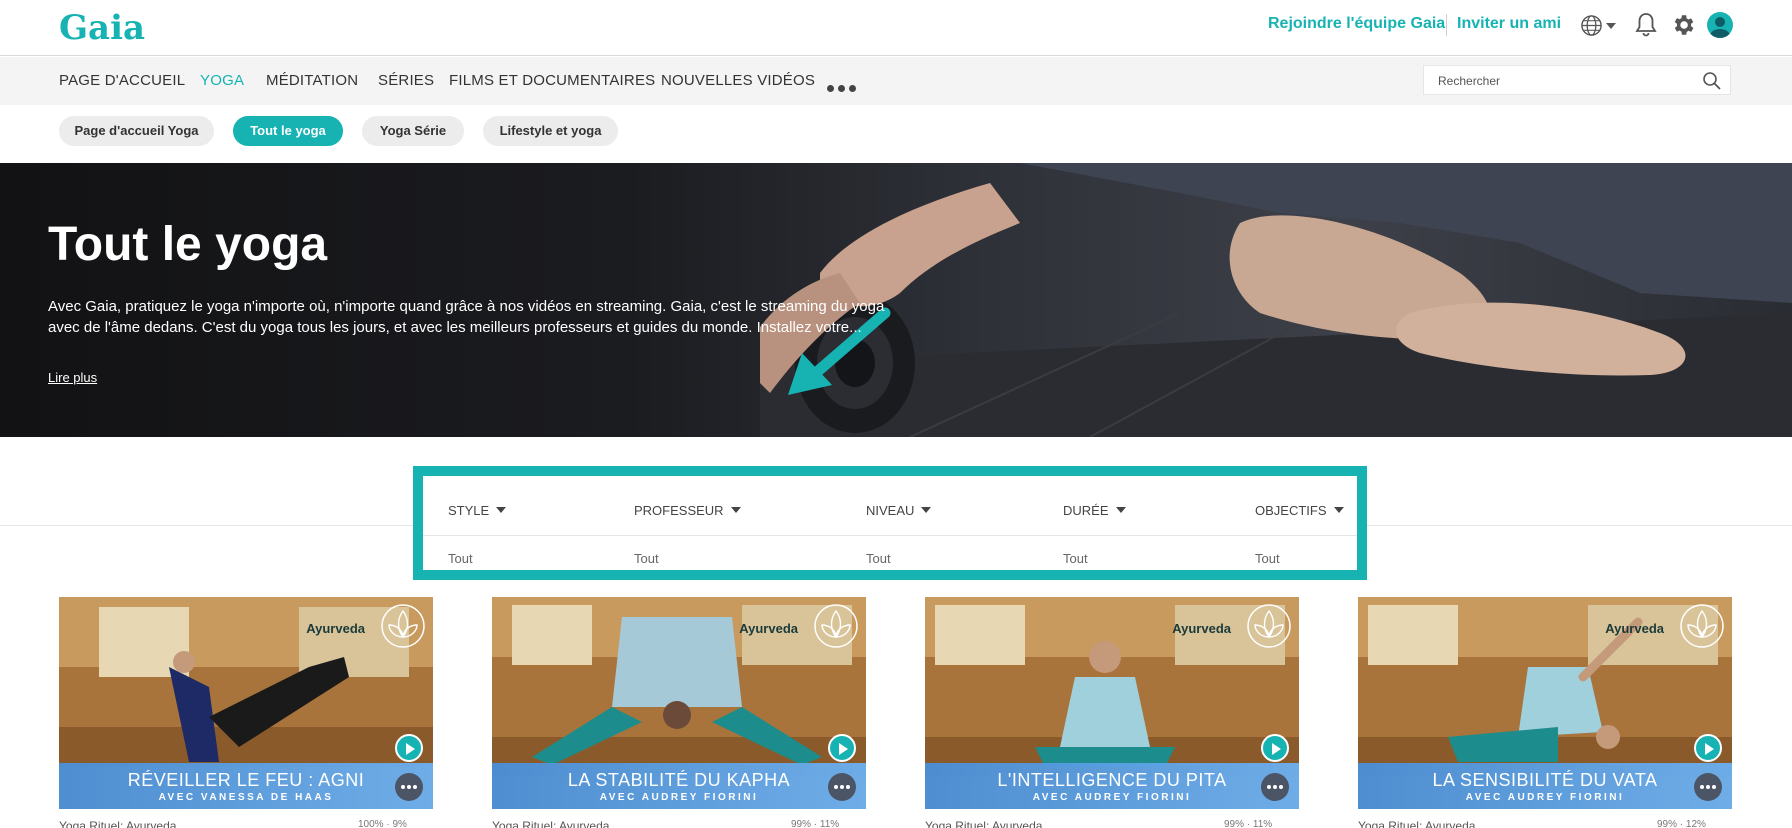 The width and height of the screenshot is (1792, 828). What do you see at coordinates (843, 88) in the screenshot?
I see `more-menu-icon` at bounding box center [843, 88].